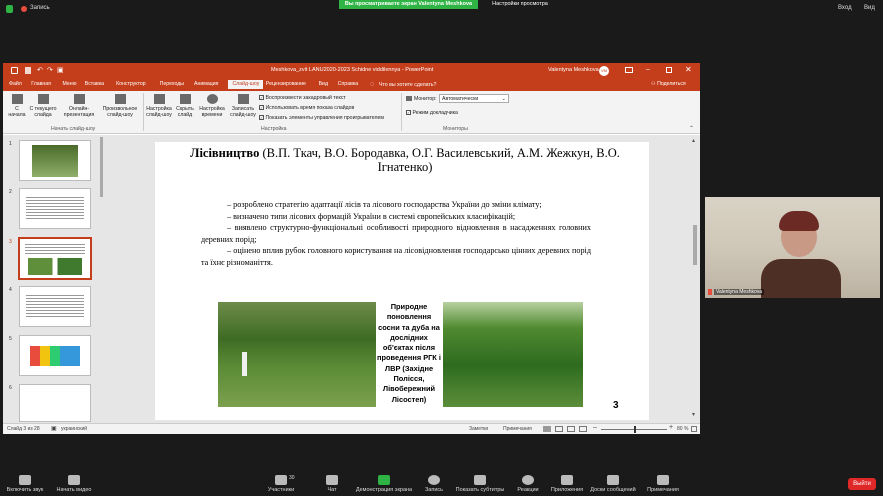 This screenshot has width=883, height=496. What do you see at coordinates (131, 84) in the screenshot?
I see `ribbon-tab: Конструктор` at bounding box center [131, 84].